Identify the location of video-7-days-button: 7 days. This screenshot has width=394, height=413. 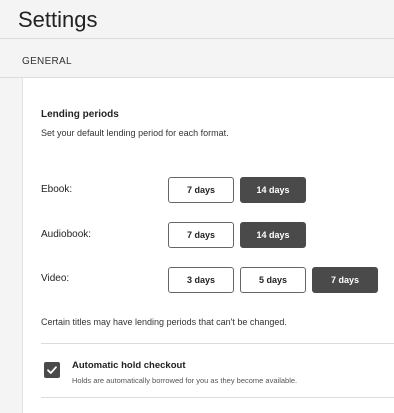
(345, 280).